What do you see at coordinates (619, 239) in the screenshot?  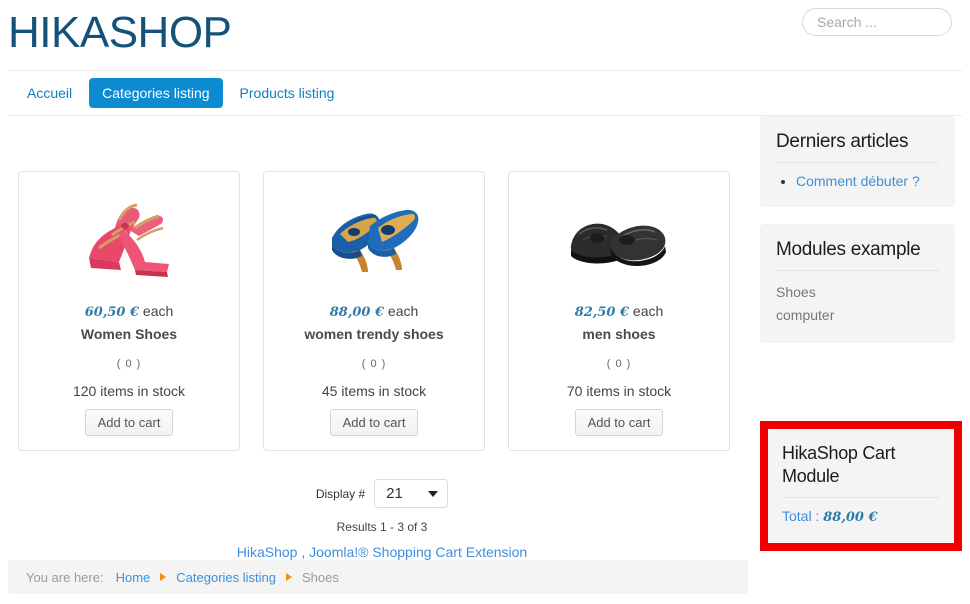 I see `product-image-men-shoes` at bounding box center [619, 239].